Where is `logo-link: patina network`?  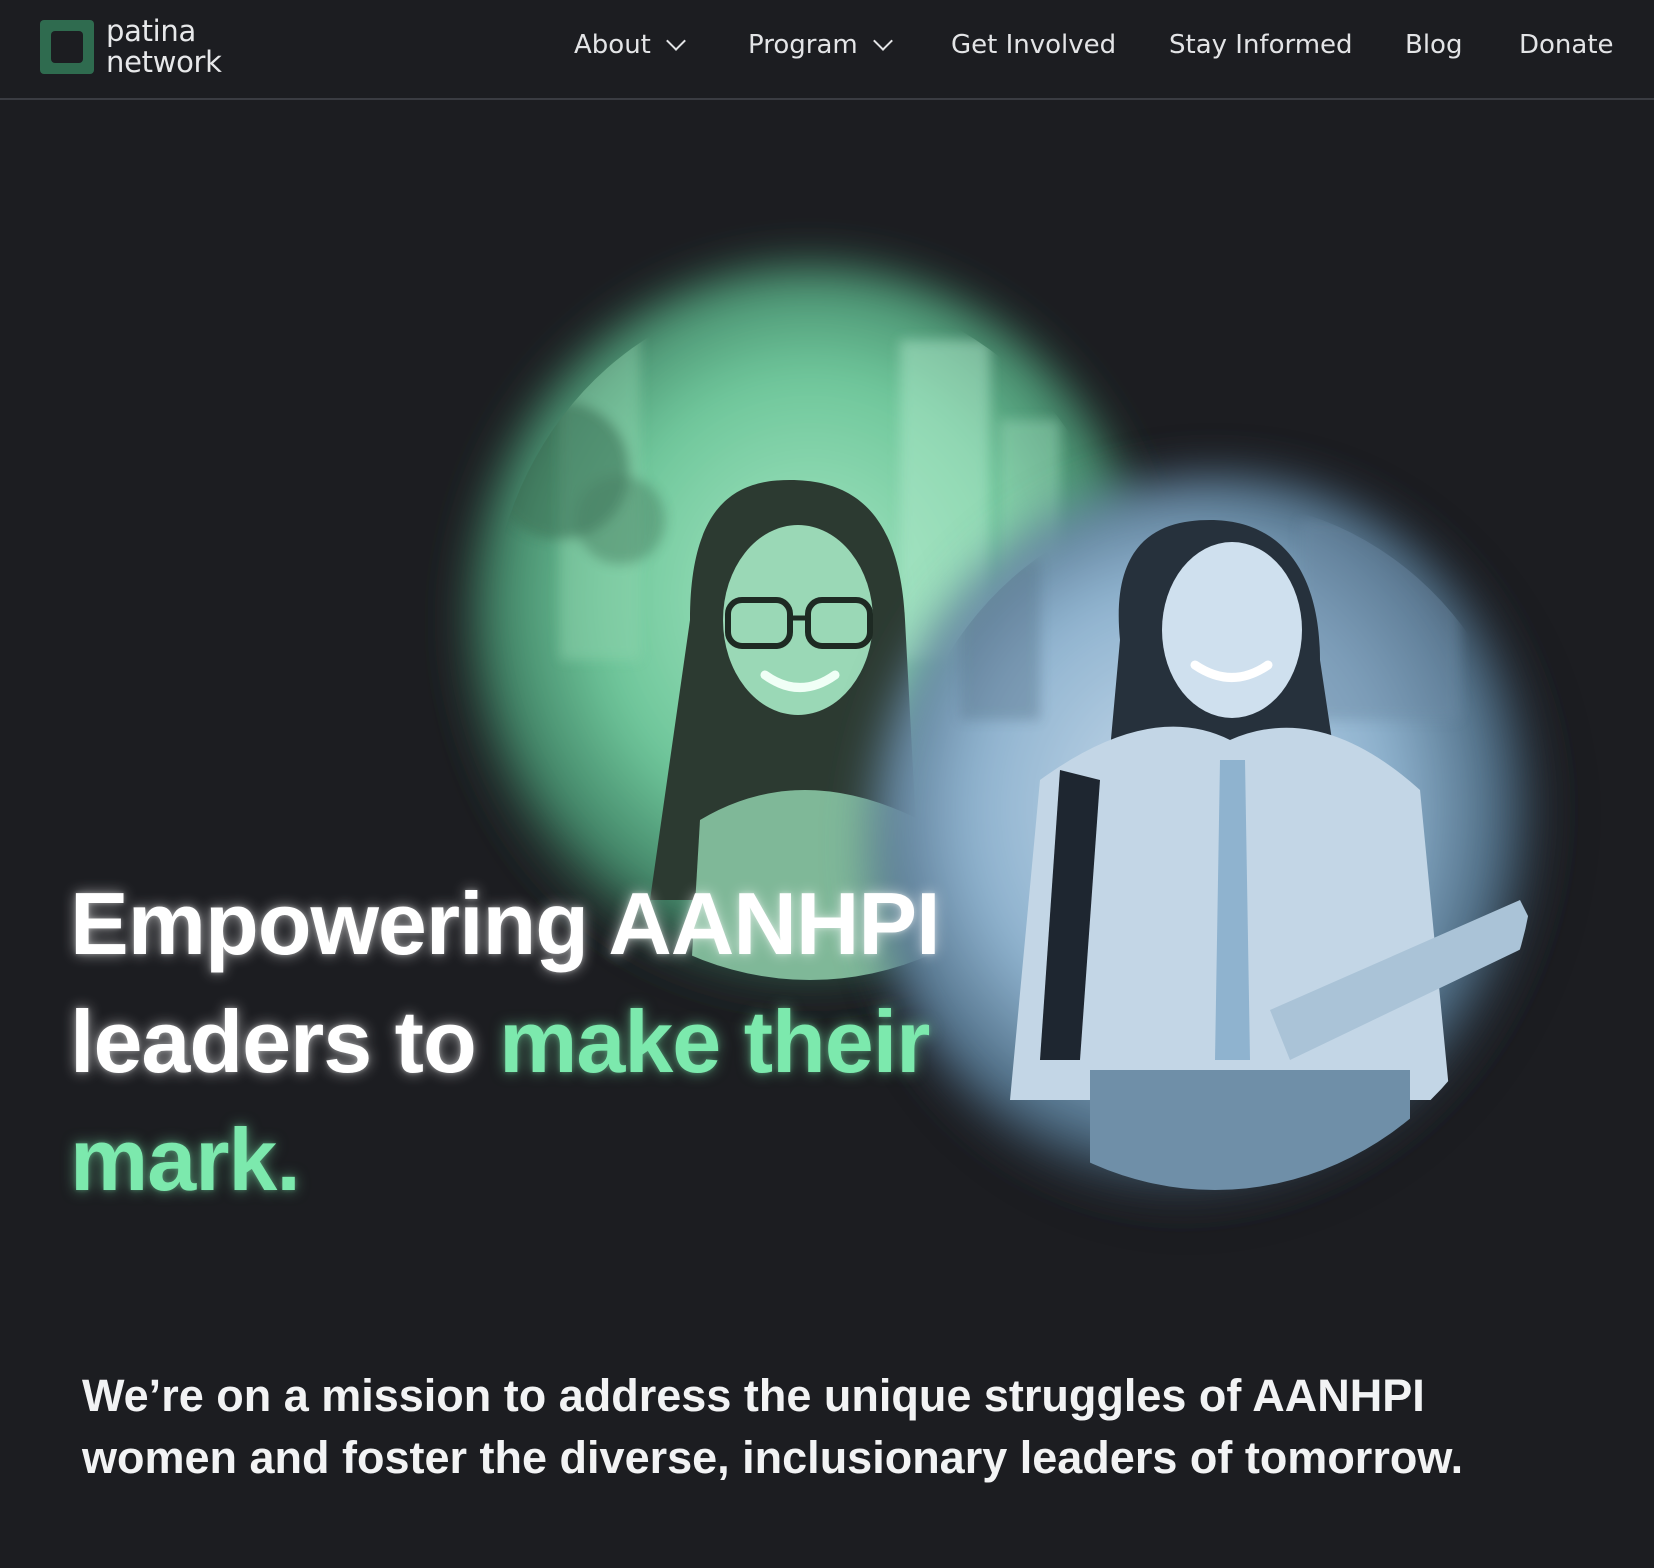 logo-link: patina network is located at coordinates (131, 47).